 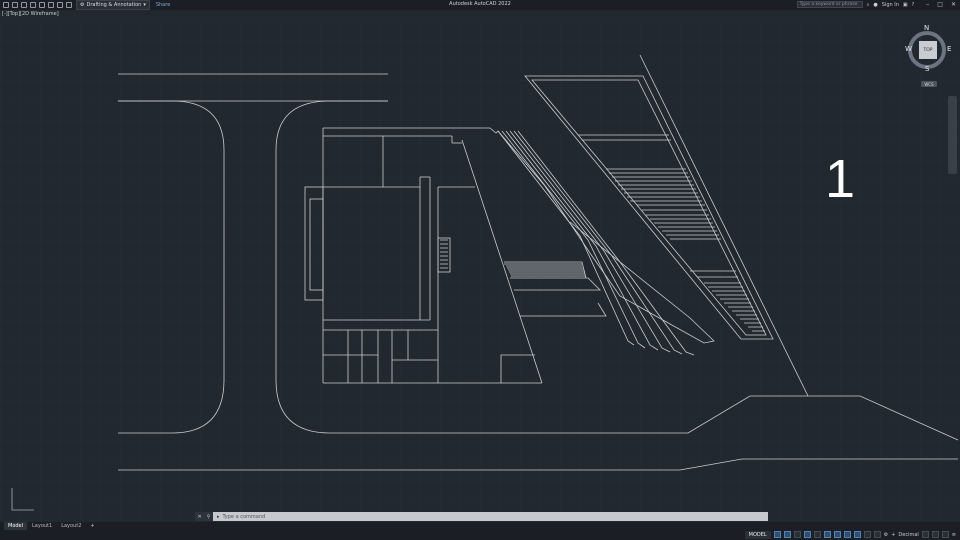 What do you see at coordinates (857, 534) in the screenshot?
I see `object-snap-icon` at bounding box center [857, 534].